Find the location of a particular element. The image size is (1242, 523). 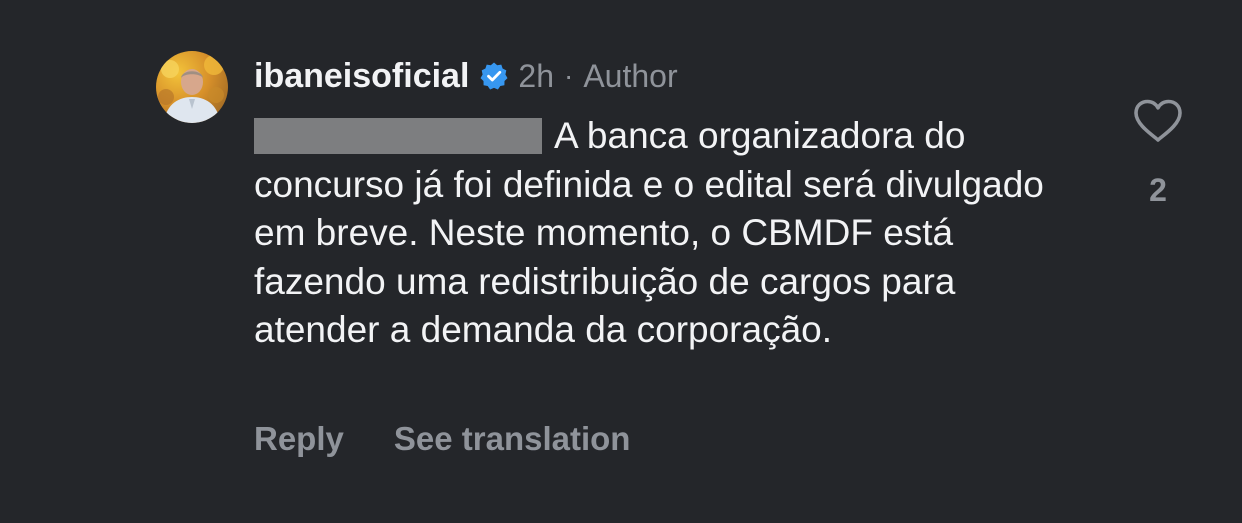

heart-icon is located at coordinates (1158, 120).